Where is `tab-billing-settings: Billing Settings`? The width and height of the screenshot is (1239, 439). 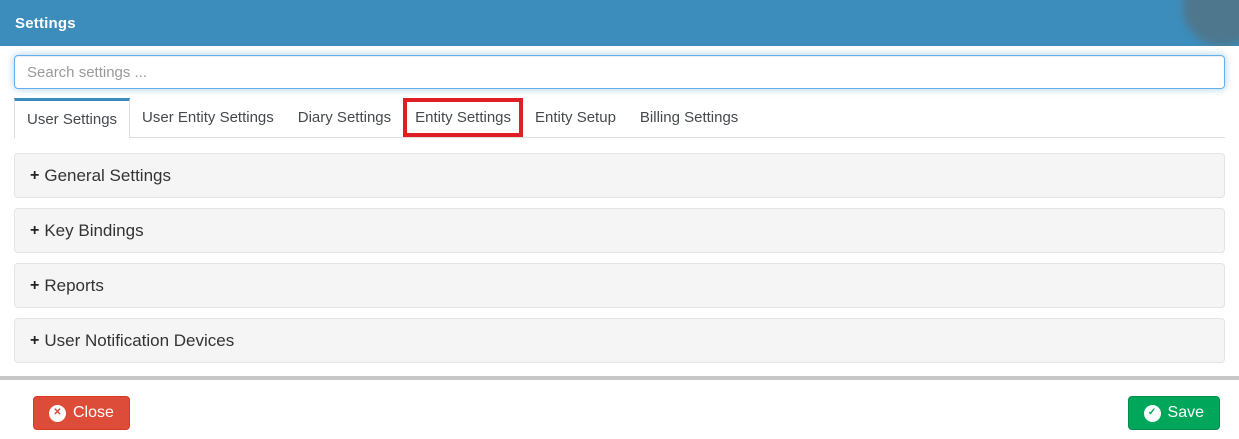
tab-billing-settings: Billing Settings is located at coordinates (689, 117).